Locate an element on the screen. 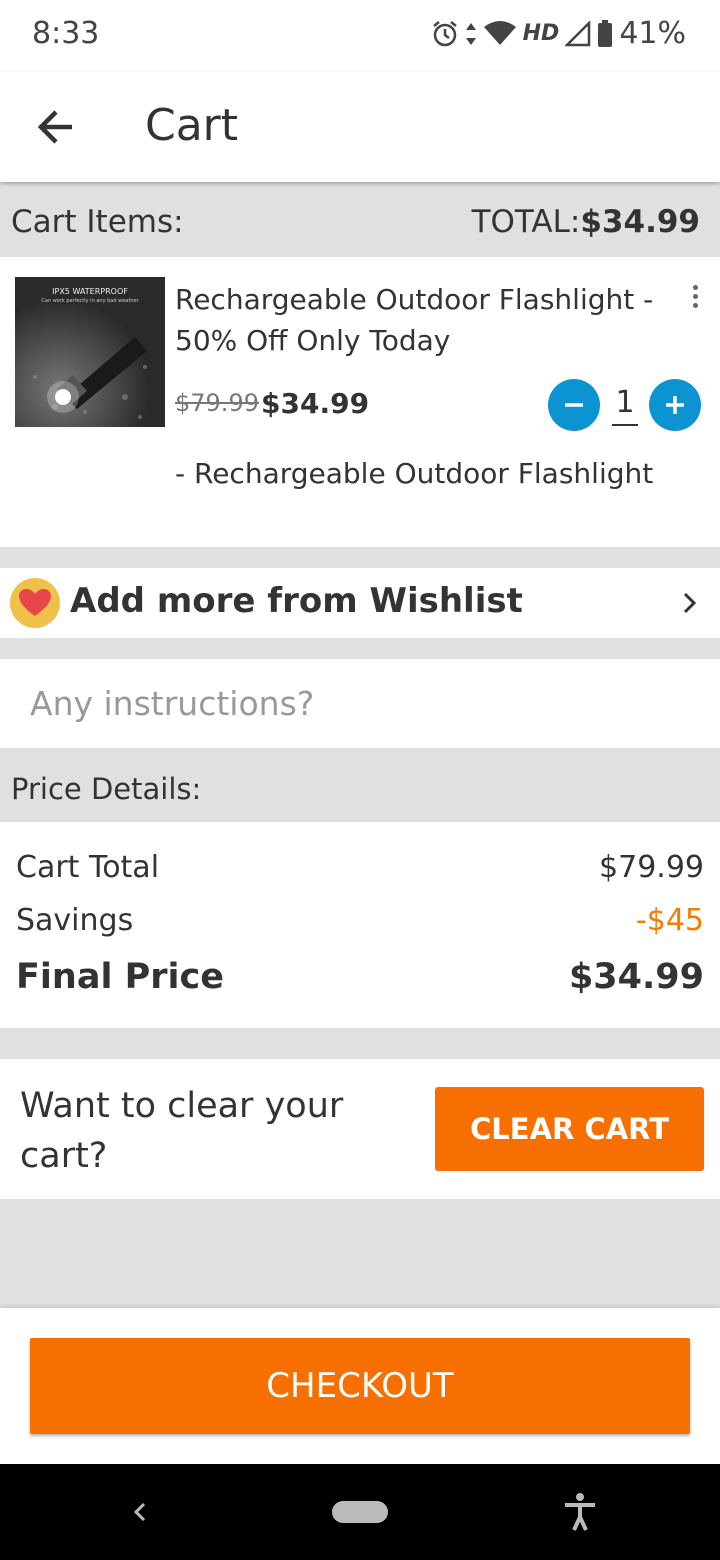 This screenshot has width=720, height=1560. battery-icon is located at coordinates (605, 33).